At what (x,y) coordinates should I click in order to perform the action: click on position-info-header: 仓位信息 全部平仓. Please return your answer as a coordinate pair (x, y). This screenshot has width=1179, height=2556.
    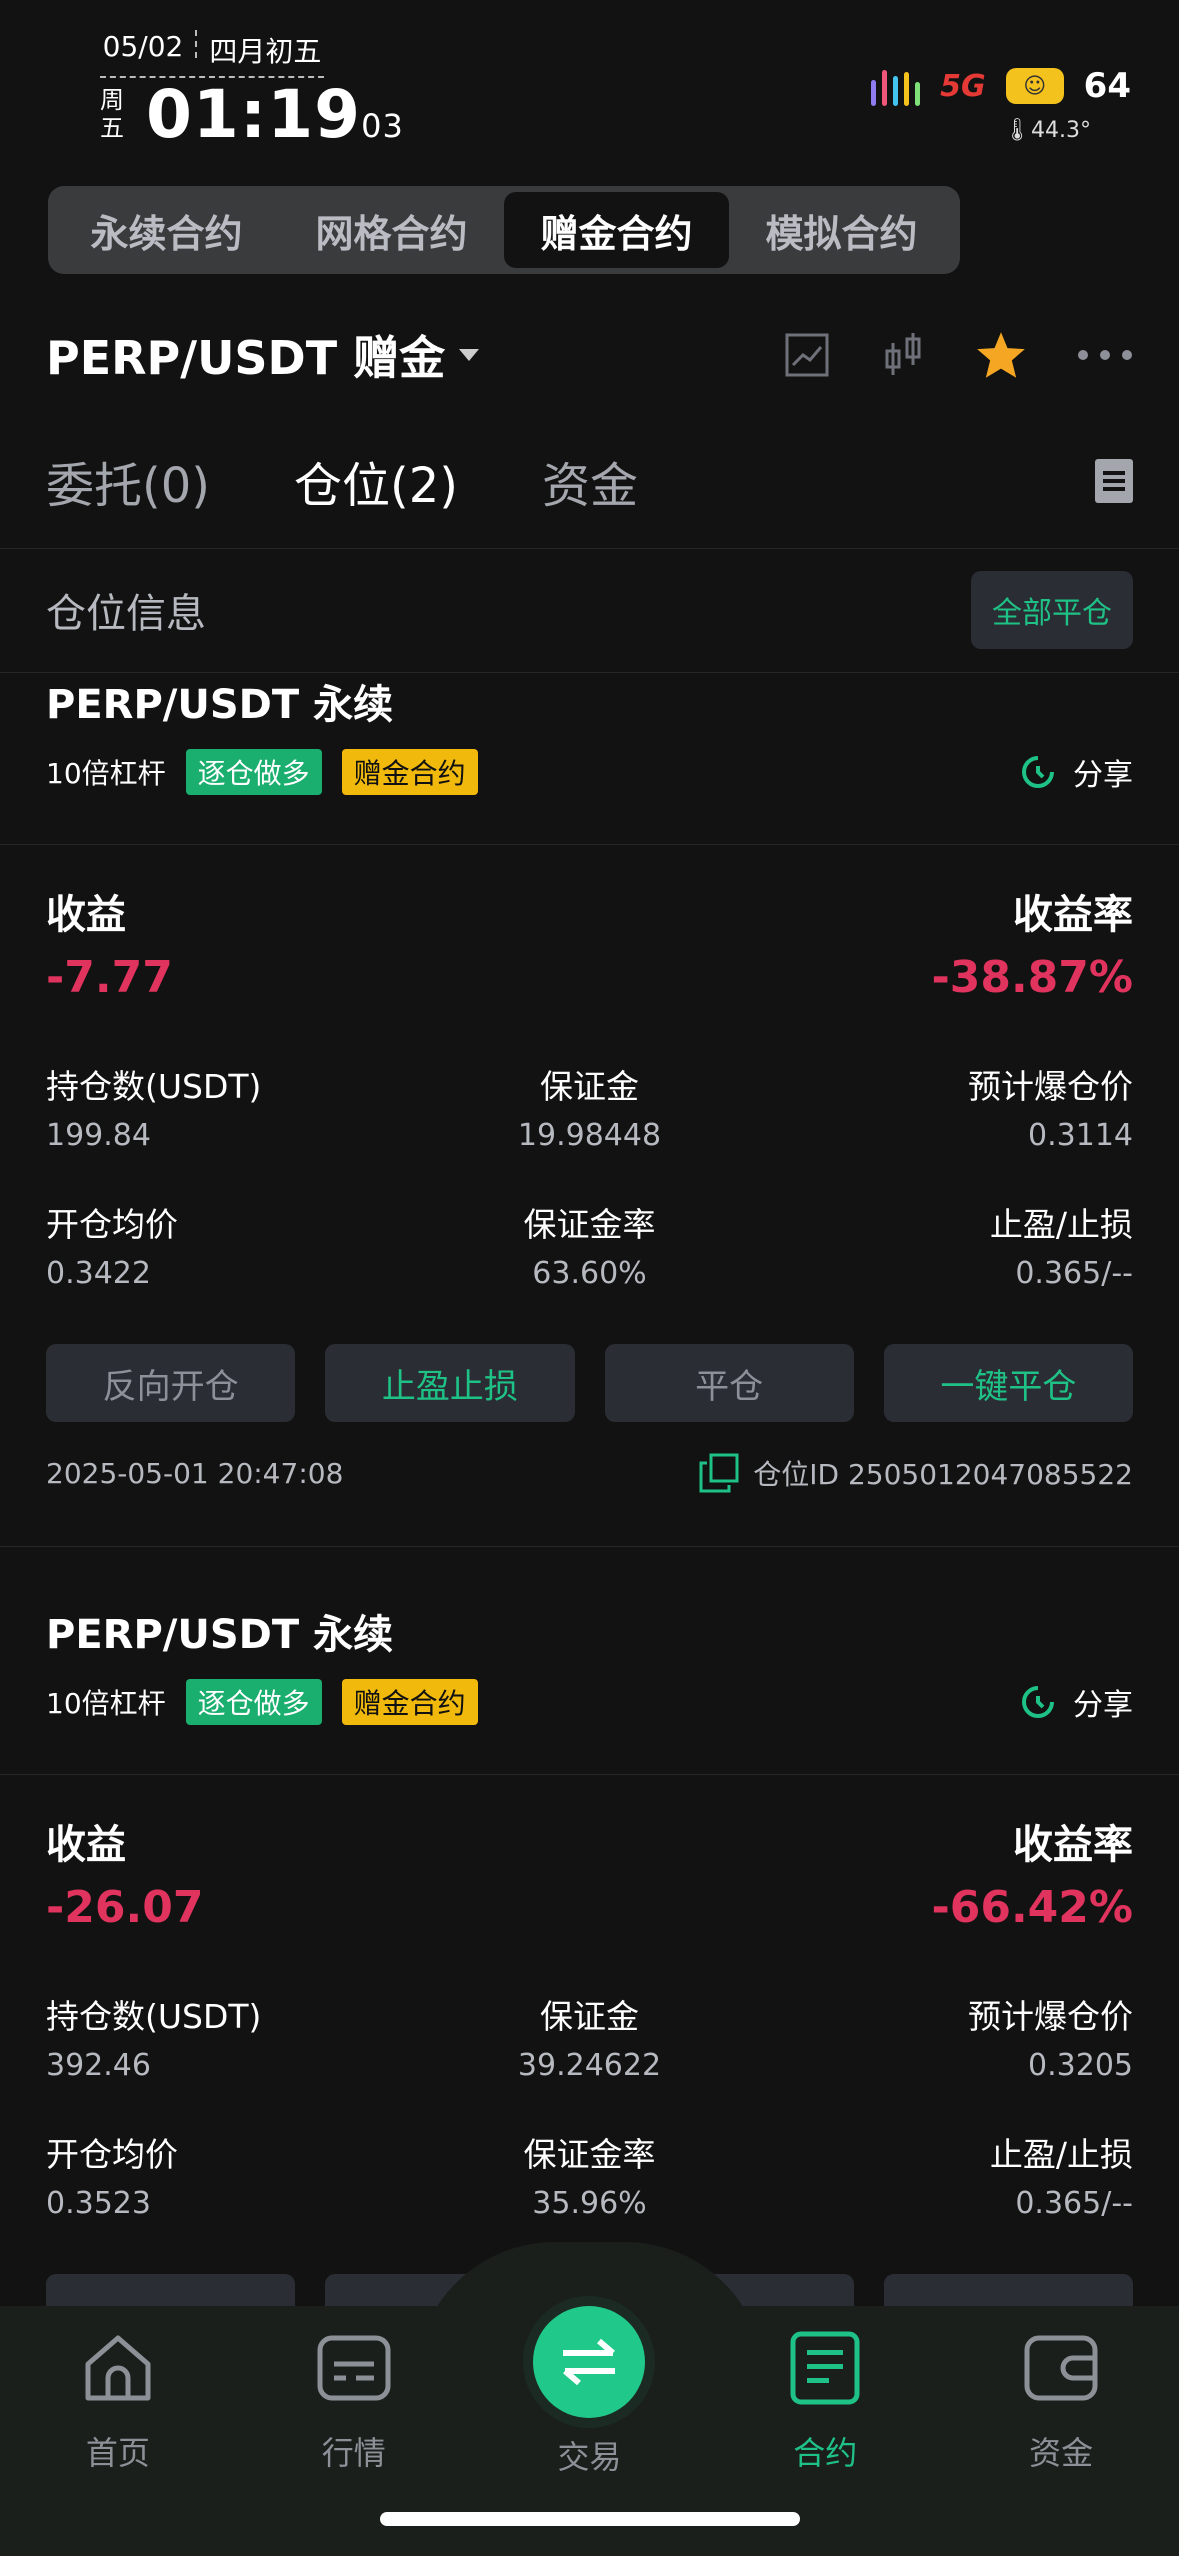
    Looking at the image, I should click on (589, 610).